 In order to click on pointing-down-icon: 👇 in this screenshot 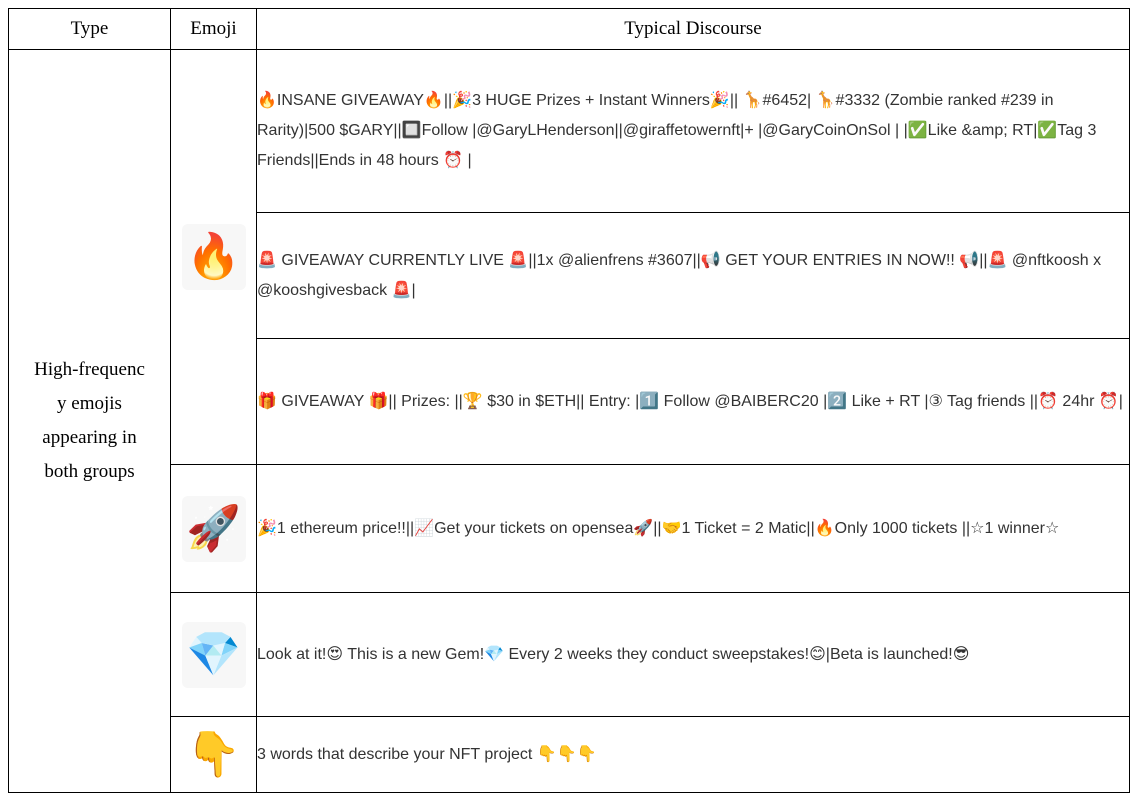, I will do `click(213, 754)`.